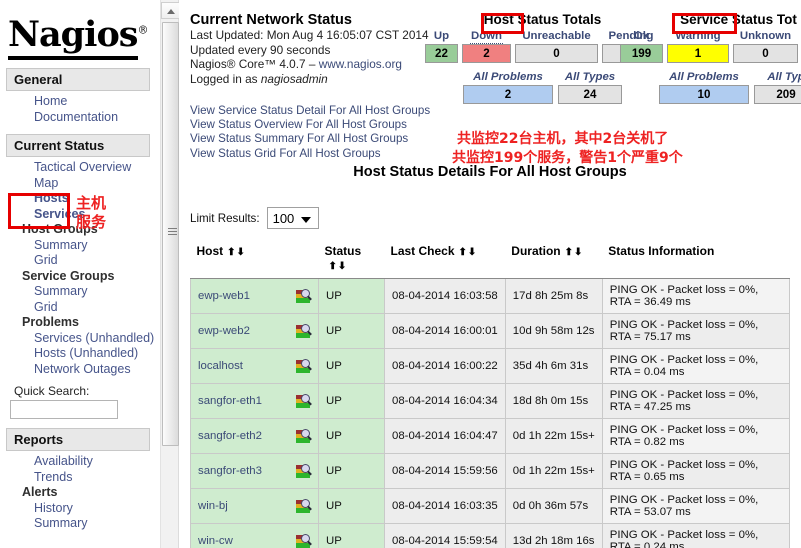  I want to click on host-link: sangfor-eth1, so click(230, 401).